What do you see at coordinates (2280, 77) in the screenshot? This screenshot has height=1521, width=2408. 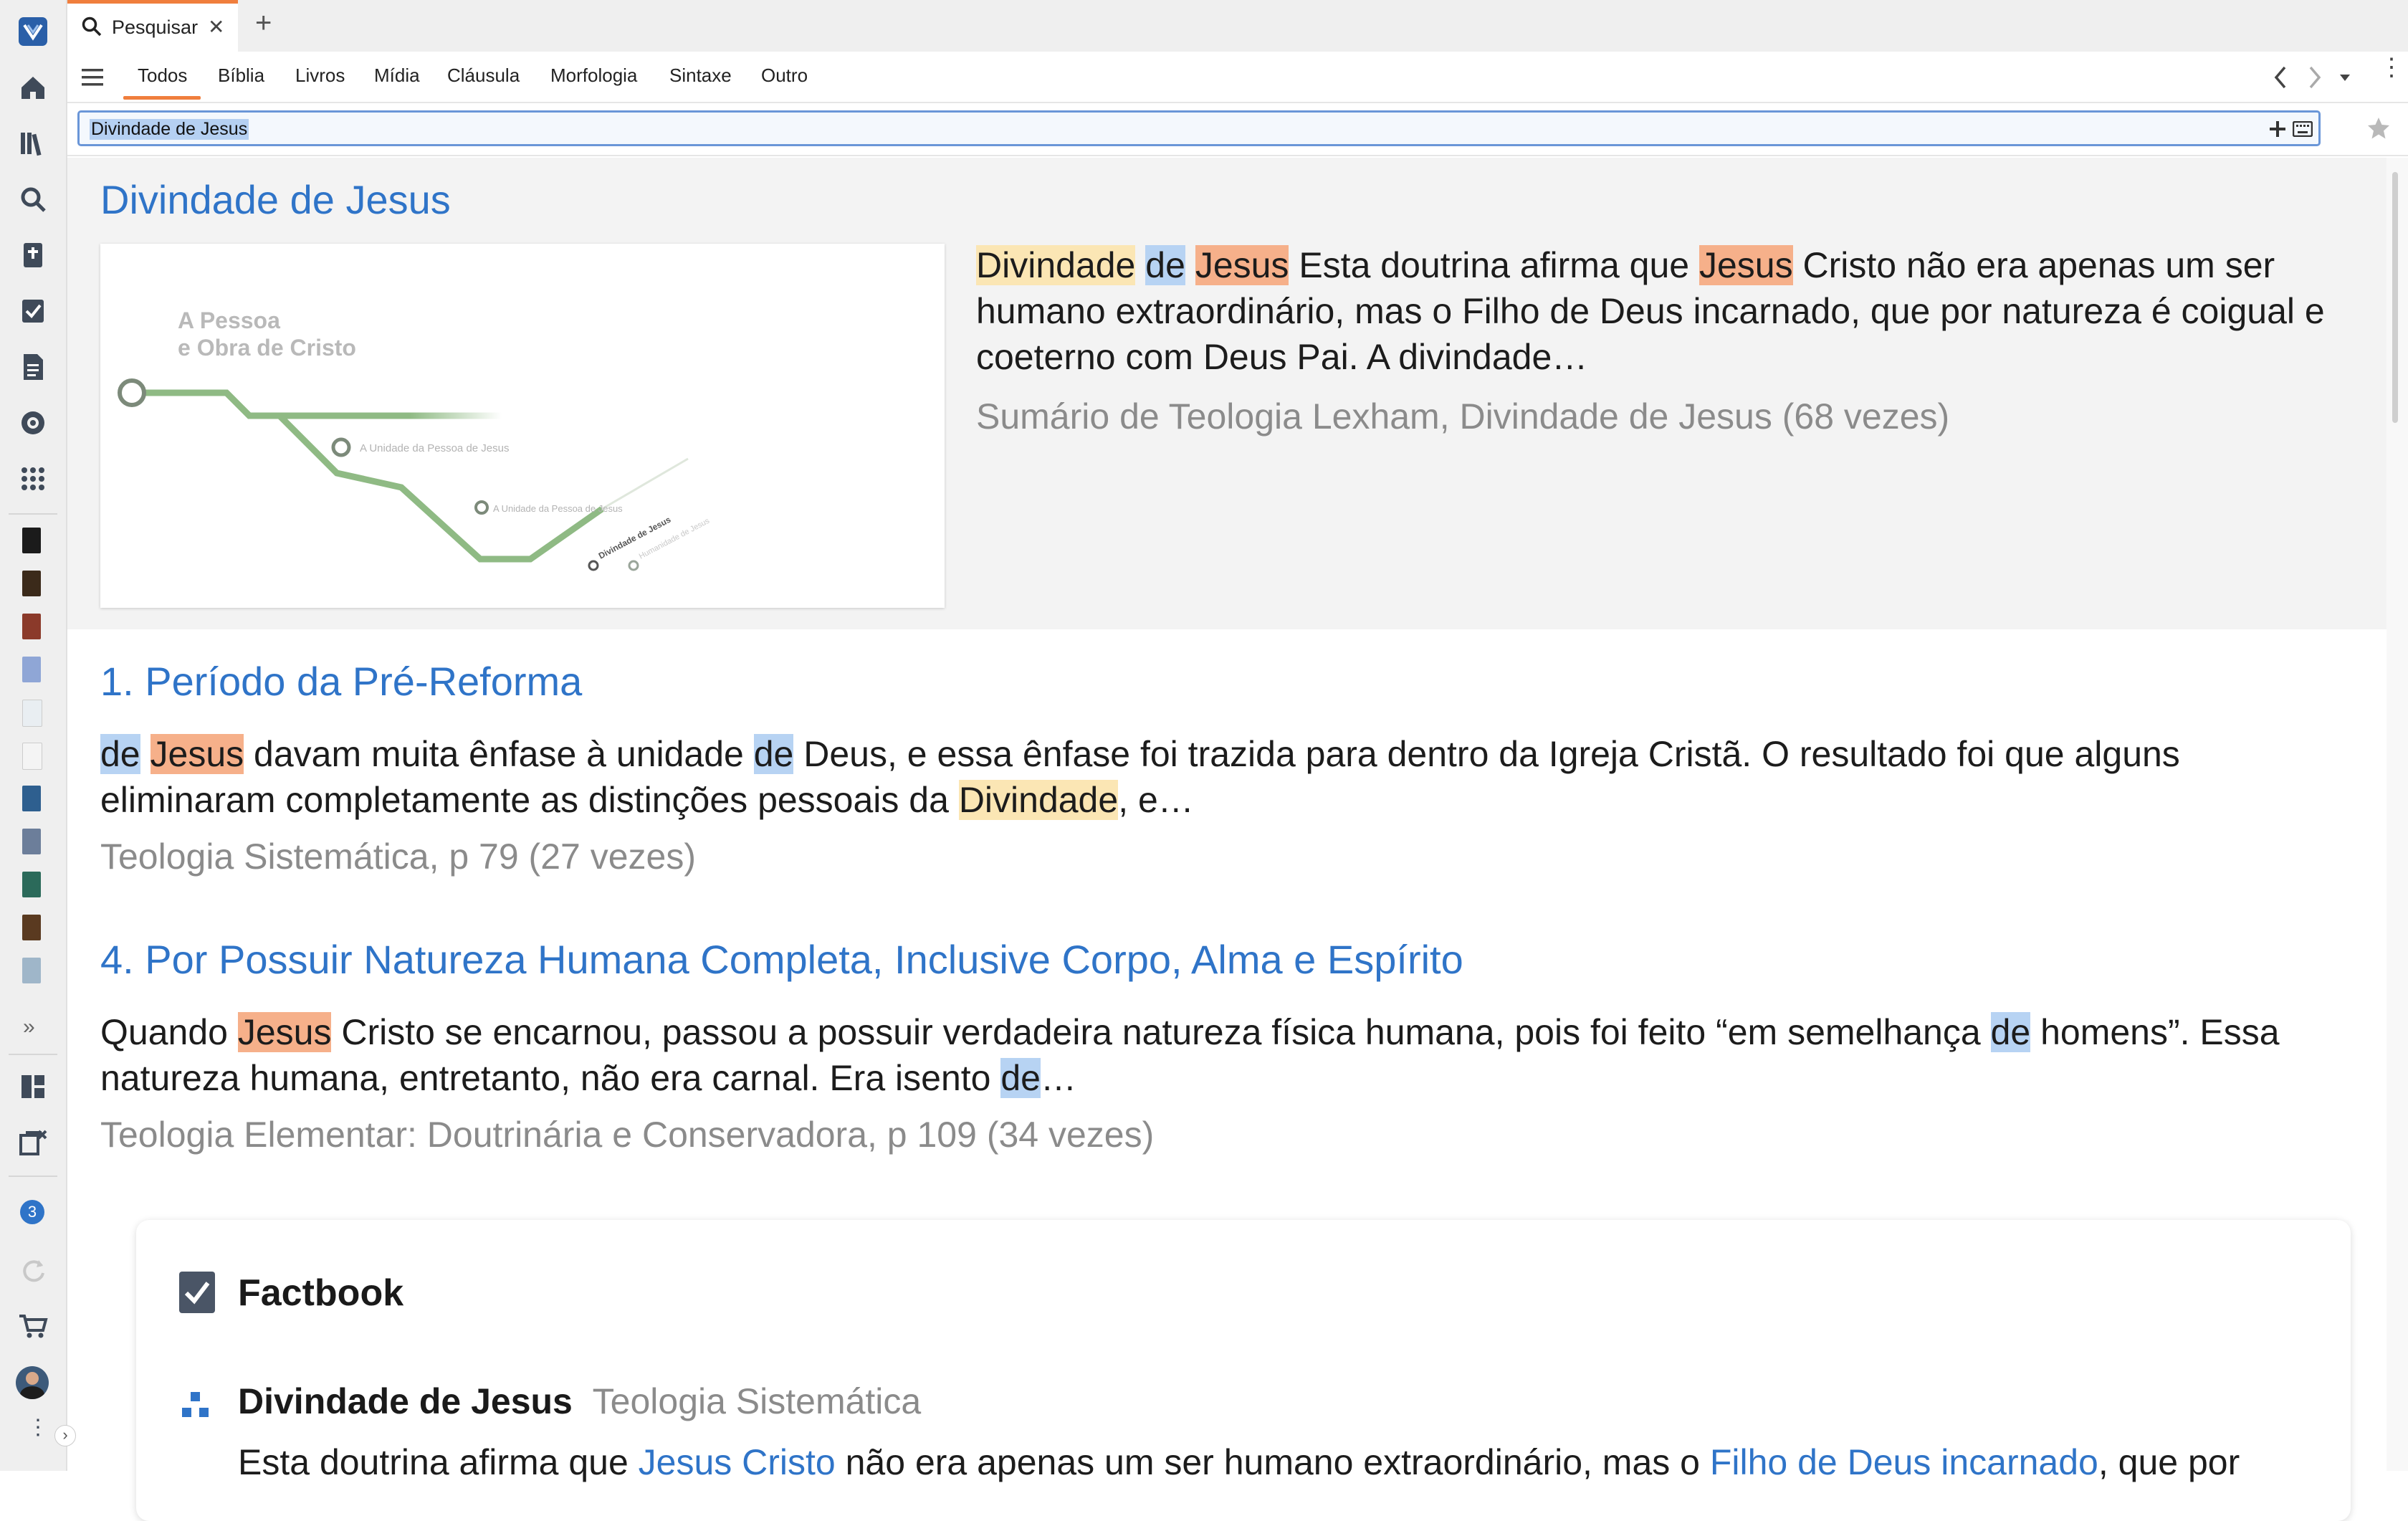 I see `back-arrow-icon` at bounding box center [2280, 77].